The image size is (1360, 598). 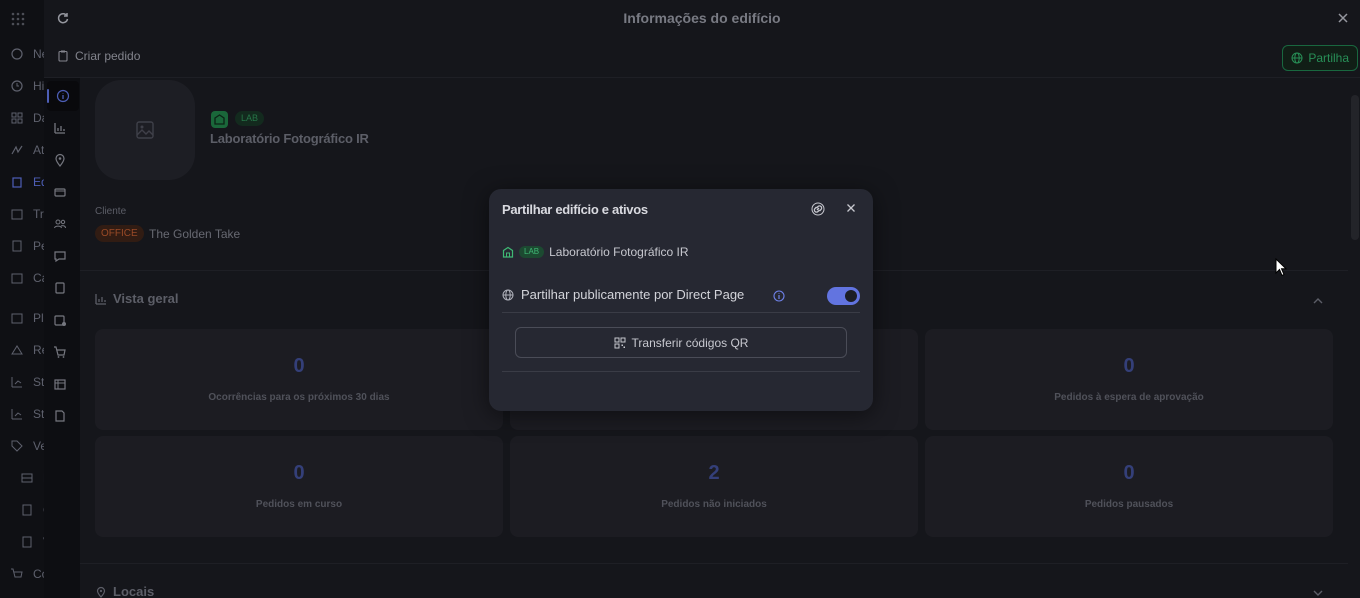 I want to click on modal-building-row: LAB Laboratório Fotográfico IR, so click(x=595, y=252).